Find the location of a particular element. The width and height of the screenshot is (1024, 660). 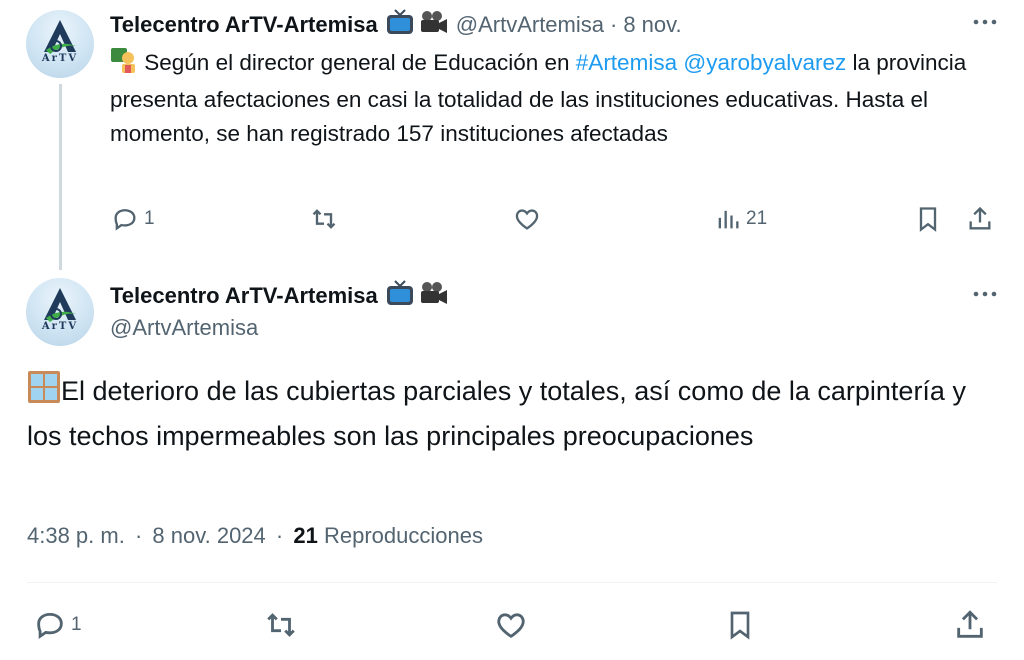

tweet-time: 4:38 p. m. is located at coordinates (76, 535).